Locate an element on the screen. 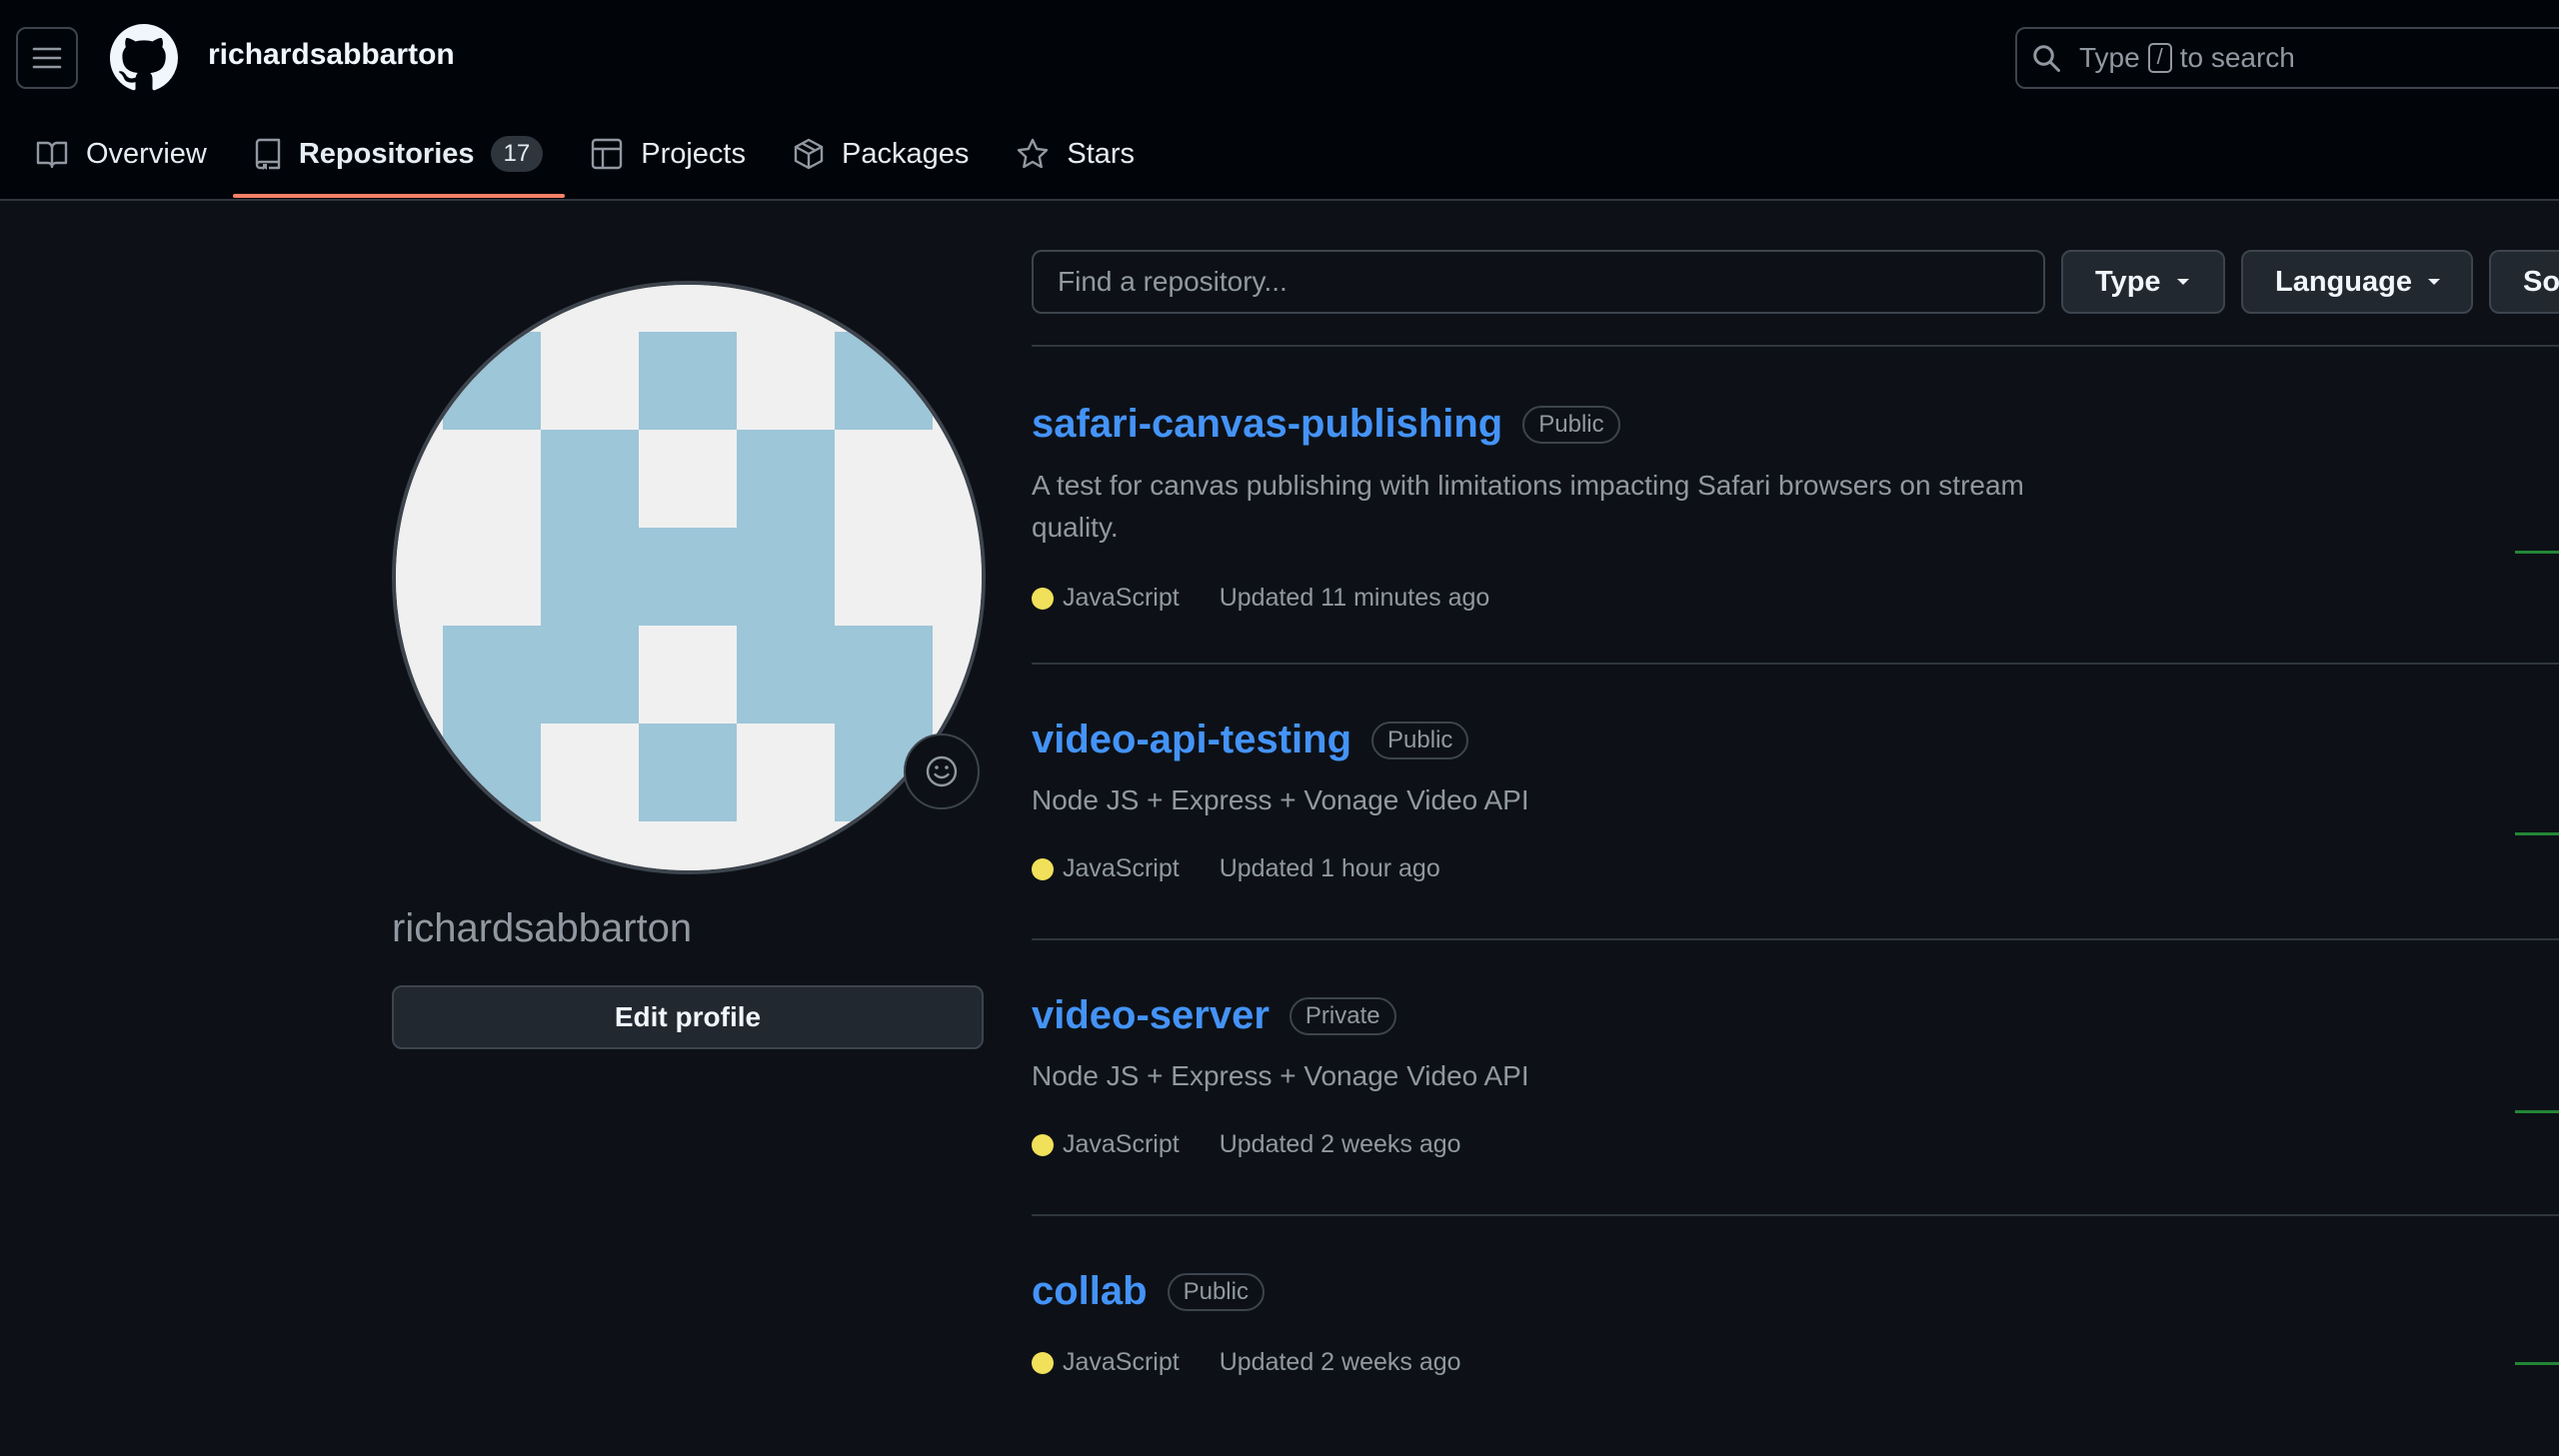  type-filter-button: Type is located at coordinates (2143, 282).